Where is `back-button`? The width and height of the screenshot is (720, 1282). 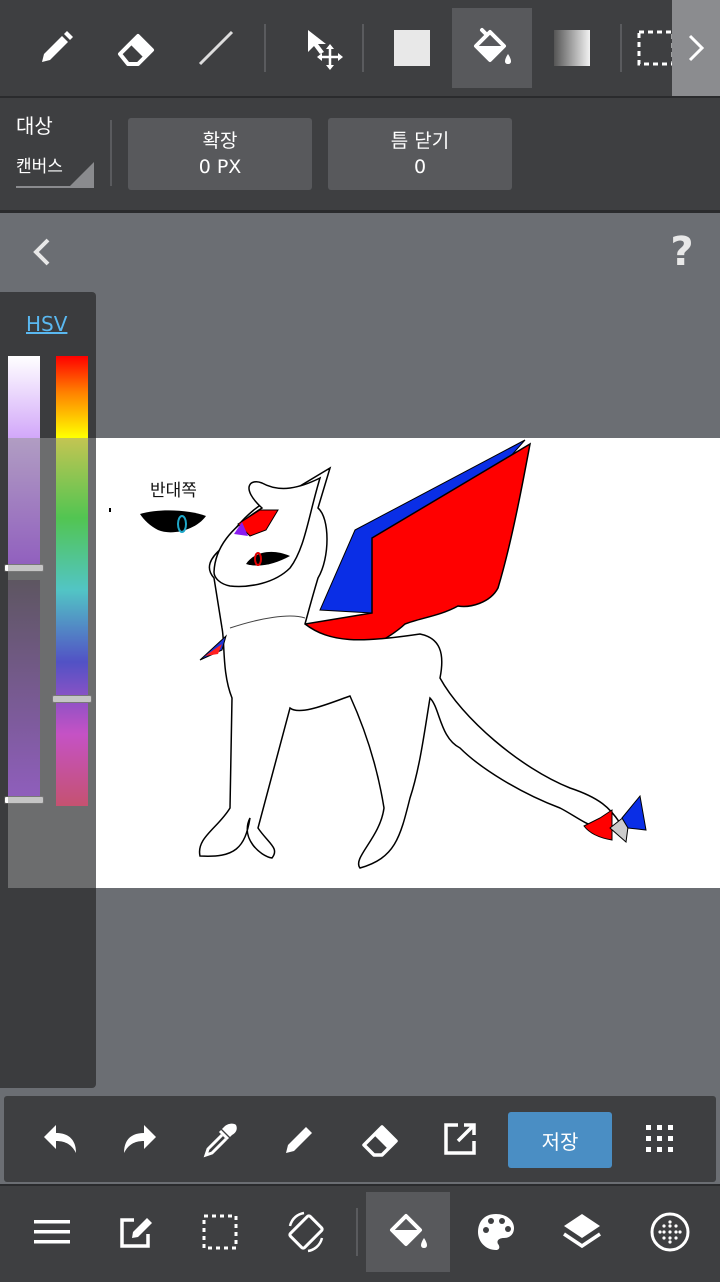
back-button is located at coordinates (42, 252).